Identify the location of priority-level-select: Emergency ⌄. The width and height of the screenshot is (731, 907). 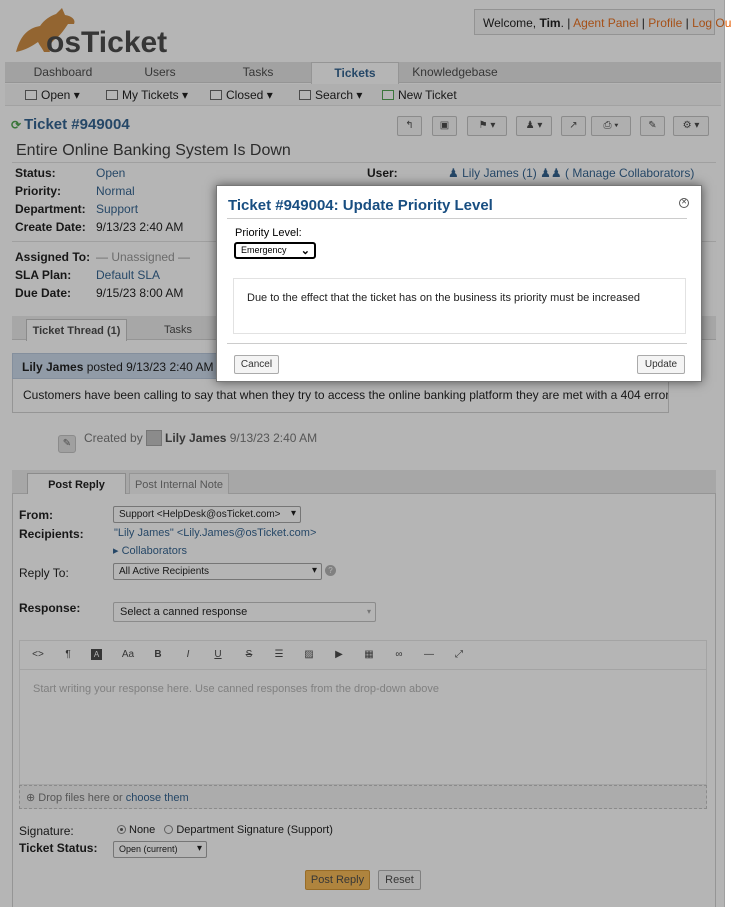
(275, 250).